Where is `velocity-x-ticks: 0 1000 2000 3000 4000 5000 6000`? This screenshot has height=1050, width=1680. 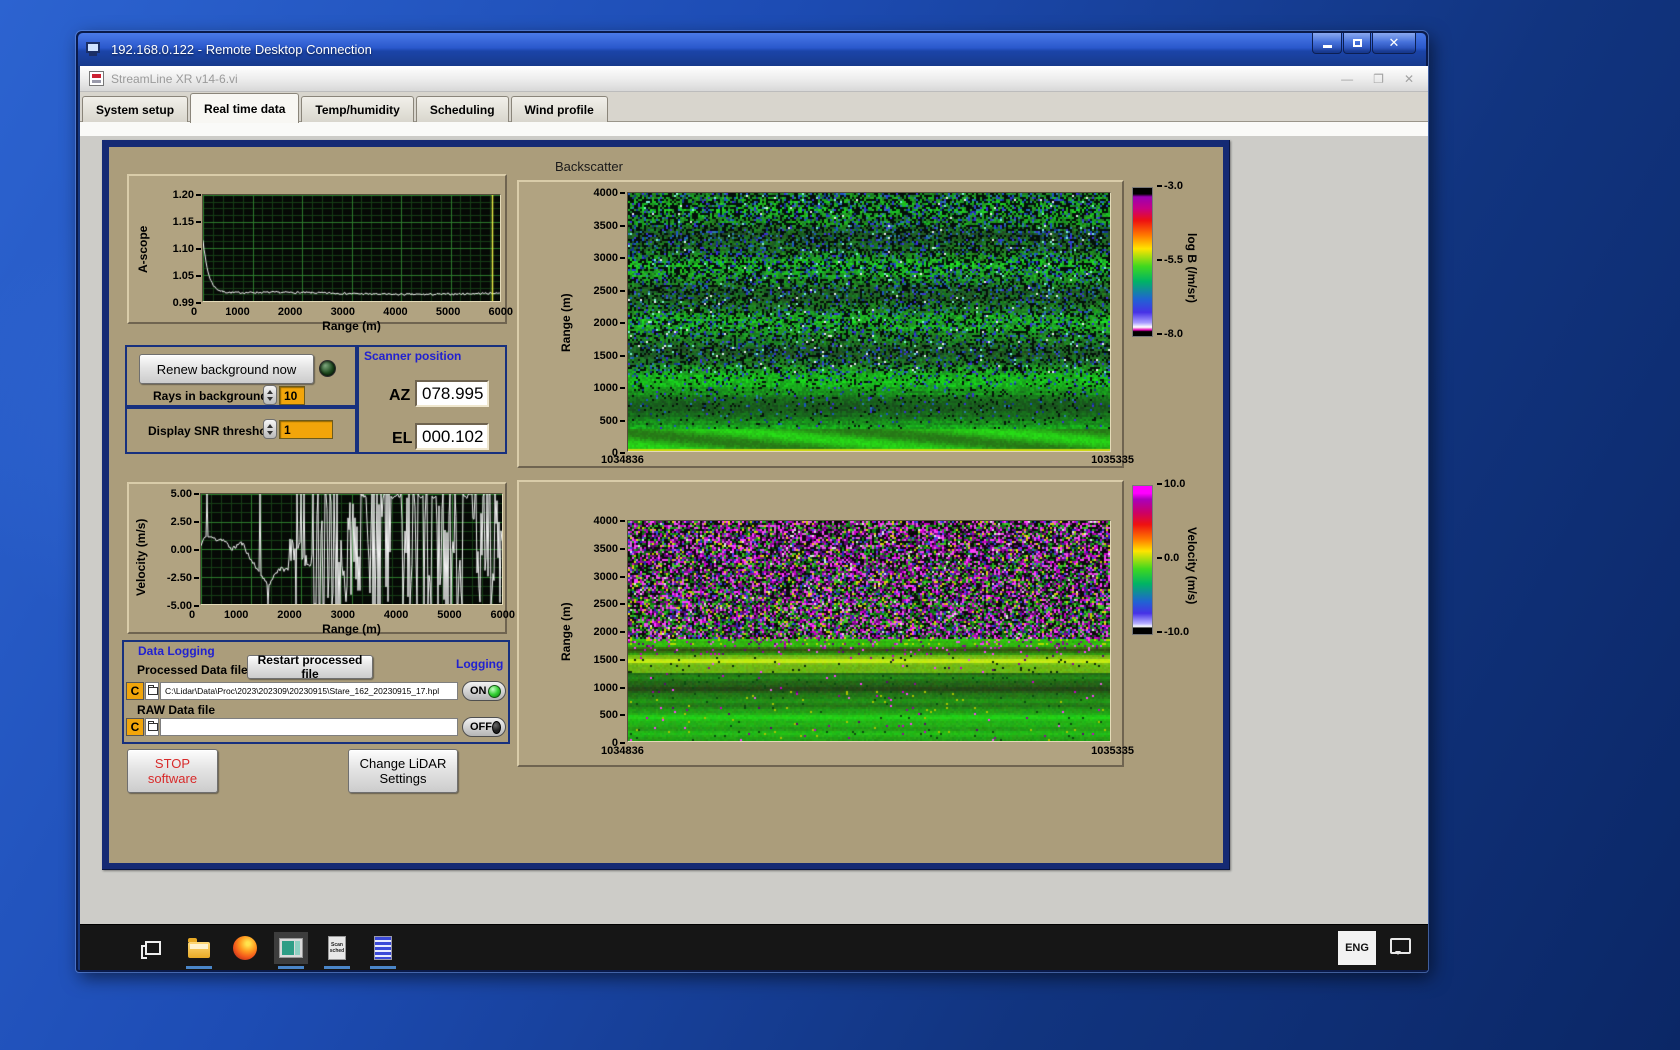 velocity-x-ticks: 0 1000 2000 3000 4000 5000 6000 is located at coordinates (352, 615).